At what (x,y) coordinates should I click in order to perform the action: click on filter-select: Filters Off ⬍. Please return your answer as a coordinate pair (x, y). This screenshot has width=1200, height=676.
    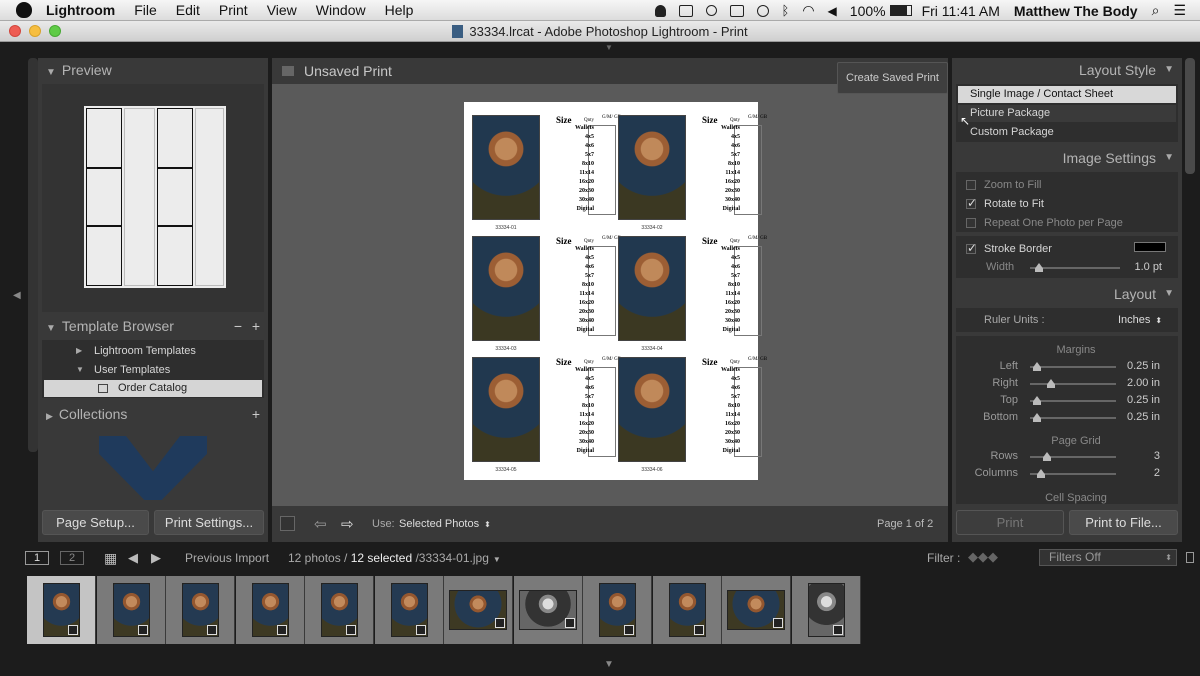
    Looking at the image, I should click on (1108, 557).